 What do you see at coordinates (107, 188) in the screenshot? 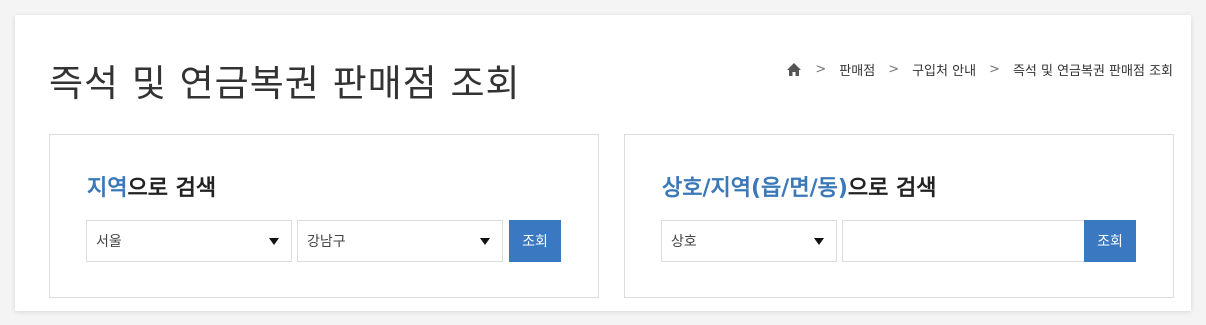
I see `heading-accent: 지역` at bounding box center [107, 188].